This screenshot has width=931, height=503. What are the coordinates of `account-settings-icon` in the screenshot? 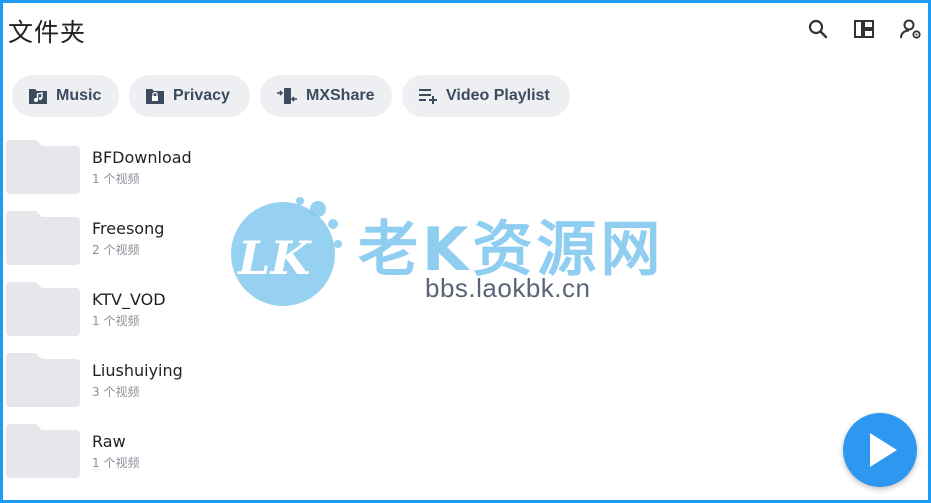 It's located at (911, 29).